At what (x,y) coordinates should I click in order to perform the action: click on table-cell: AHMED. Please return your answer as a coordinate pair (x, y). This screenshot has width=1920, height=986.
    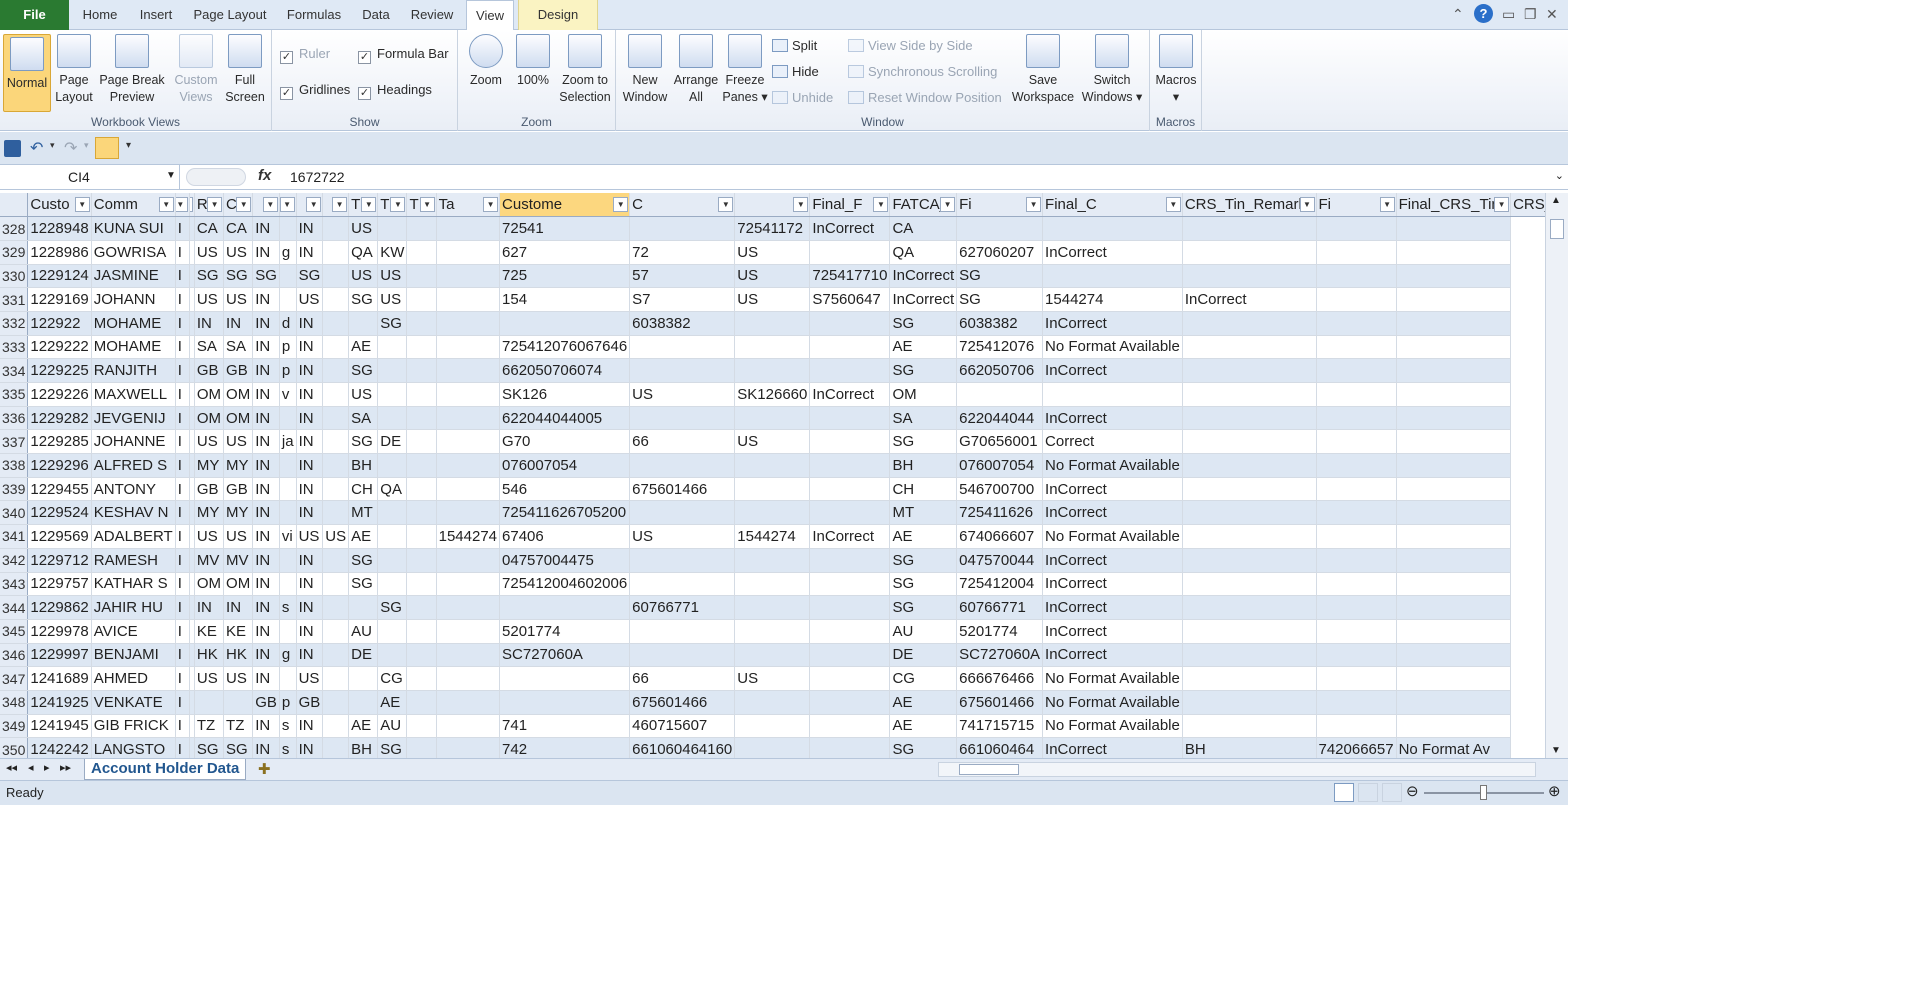
    Looking at the image, I should click on (133, 678).